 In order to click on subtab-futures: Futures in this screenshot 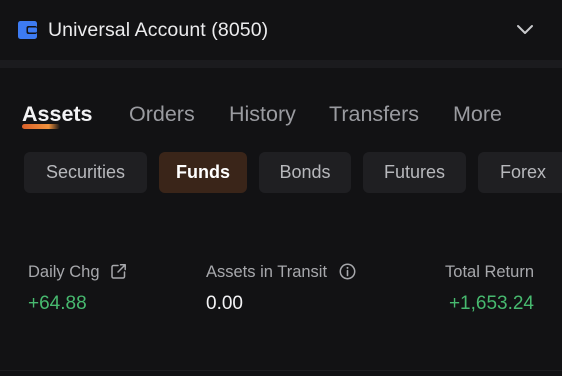, I will do `click(414, 172)`.